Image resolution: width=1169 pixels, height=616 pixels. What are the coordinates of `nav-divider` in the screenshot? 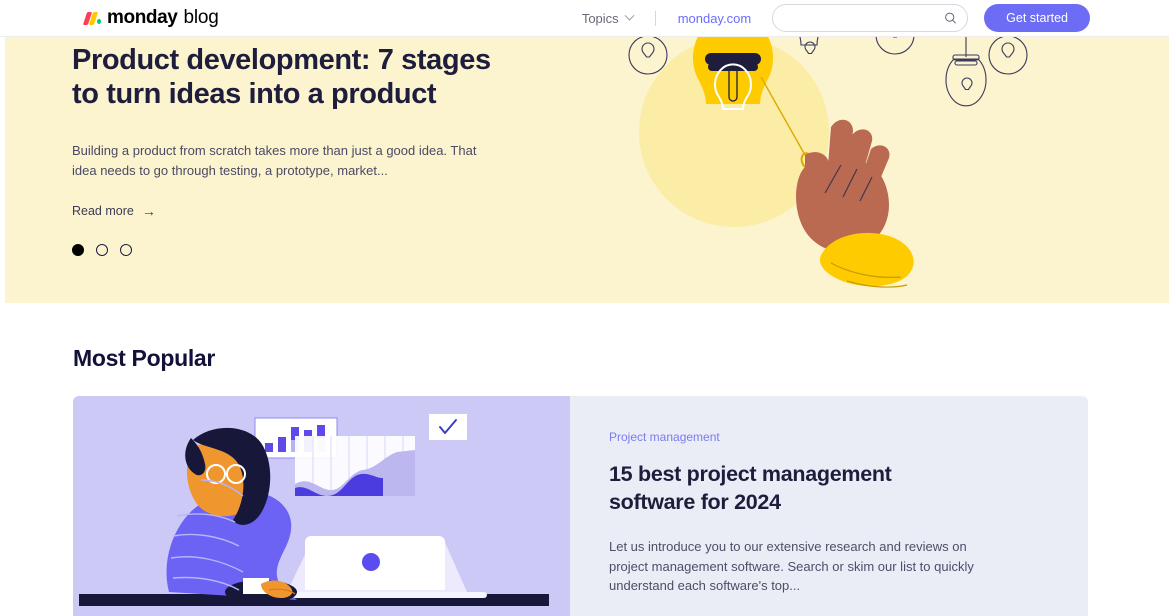 It's located at (655, 18).